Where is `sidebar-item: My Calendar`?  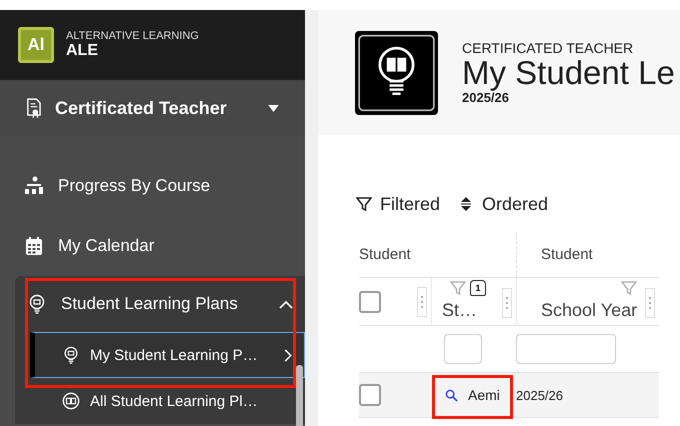 sidebar-item: My Calendar is located at coordinates (152, 246).